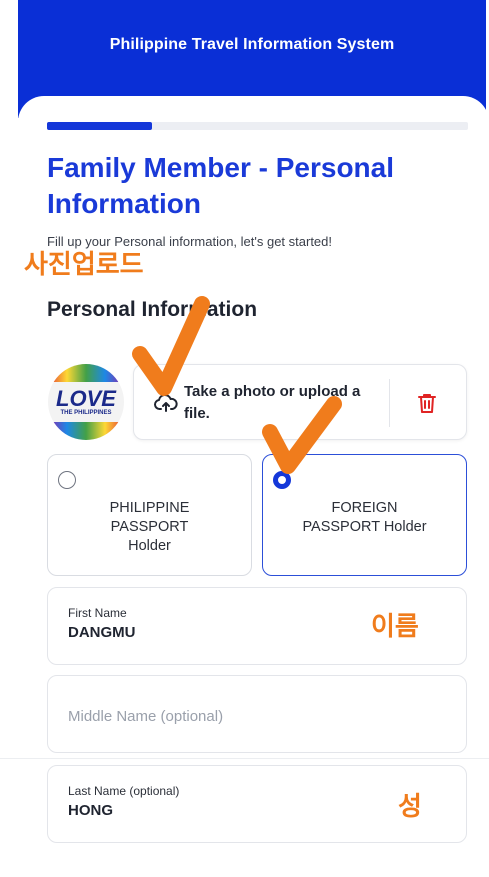 This screenshot has height=877, width=489. What do you see at coordinates (124, 791) in the screenshot?
I see `last-name-label: Last Name (optional)` at bounding box center [124, 791].